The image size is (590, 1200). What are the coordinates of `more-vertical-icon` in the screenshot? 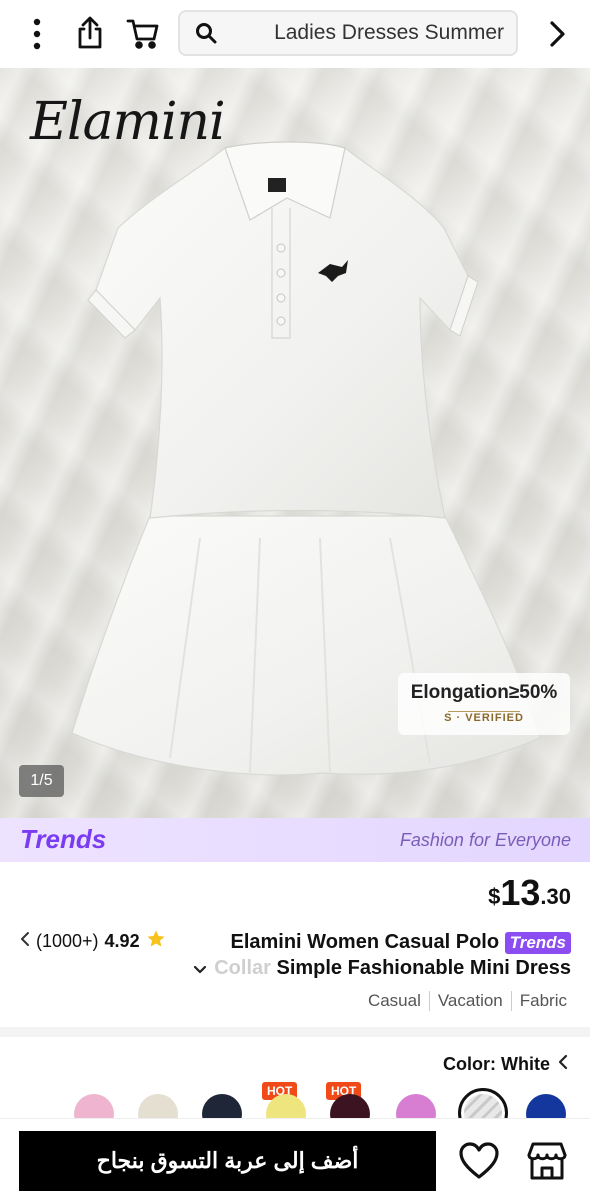 It's located at (37, 34).